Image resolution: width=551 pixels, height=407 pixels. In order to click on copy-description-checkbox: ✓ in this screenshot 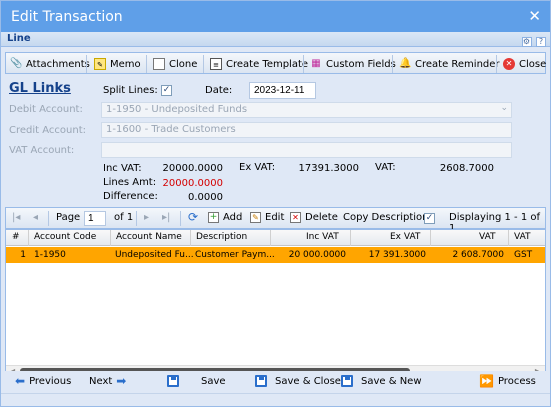, I will do `click(429, 218)`.